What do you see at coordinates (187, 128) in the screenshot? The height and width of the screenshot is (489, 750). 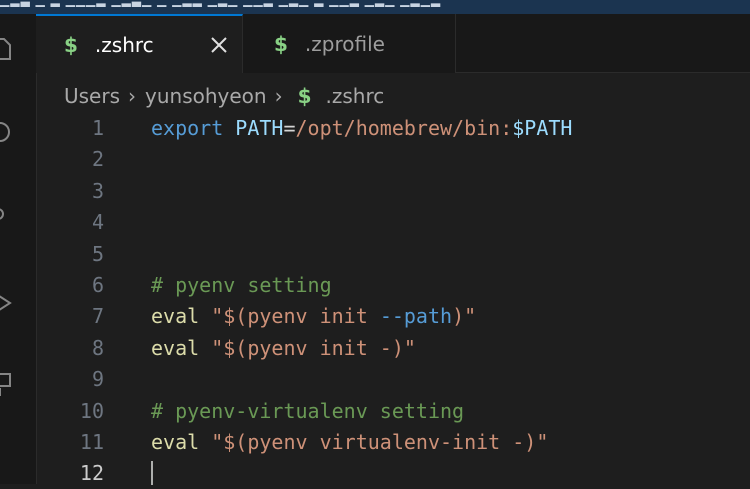 I see `code-token-keyword: export` at bounding box center [187, 128].